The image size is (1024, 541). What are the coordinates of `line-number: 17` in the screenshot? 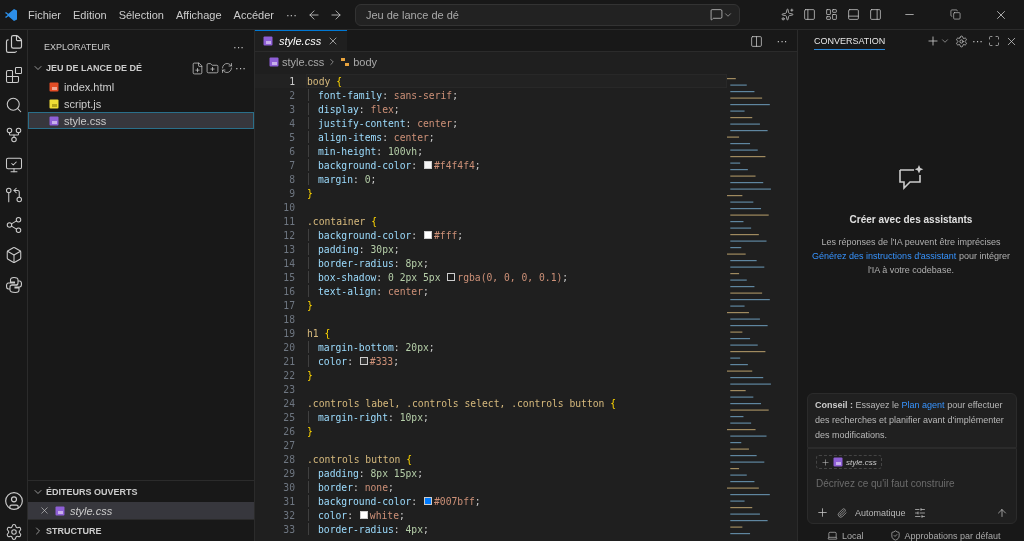 It's located at (288, 305).